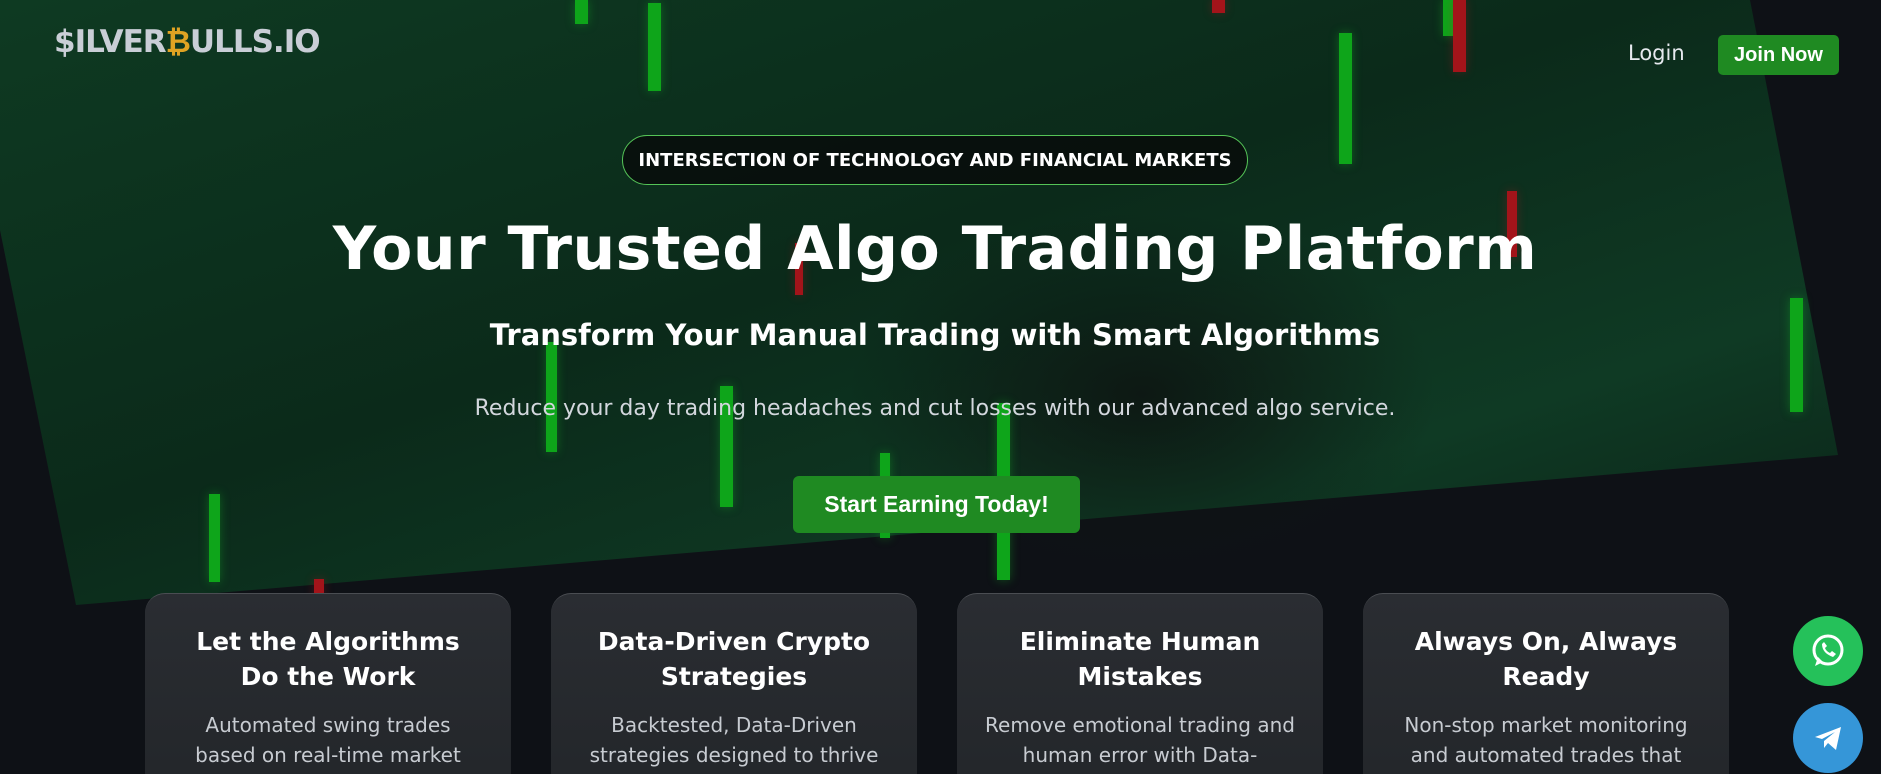 This screenshot has height=774, width=1881. Describe the element at coordinates (65, 42) in the screenshot. I see `logo-dollar-glyph: $` at that location.